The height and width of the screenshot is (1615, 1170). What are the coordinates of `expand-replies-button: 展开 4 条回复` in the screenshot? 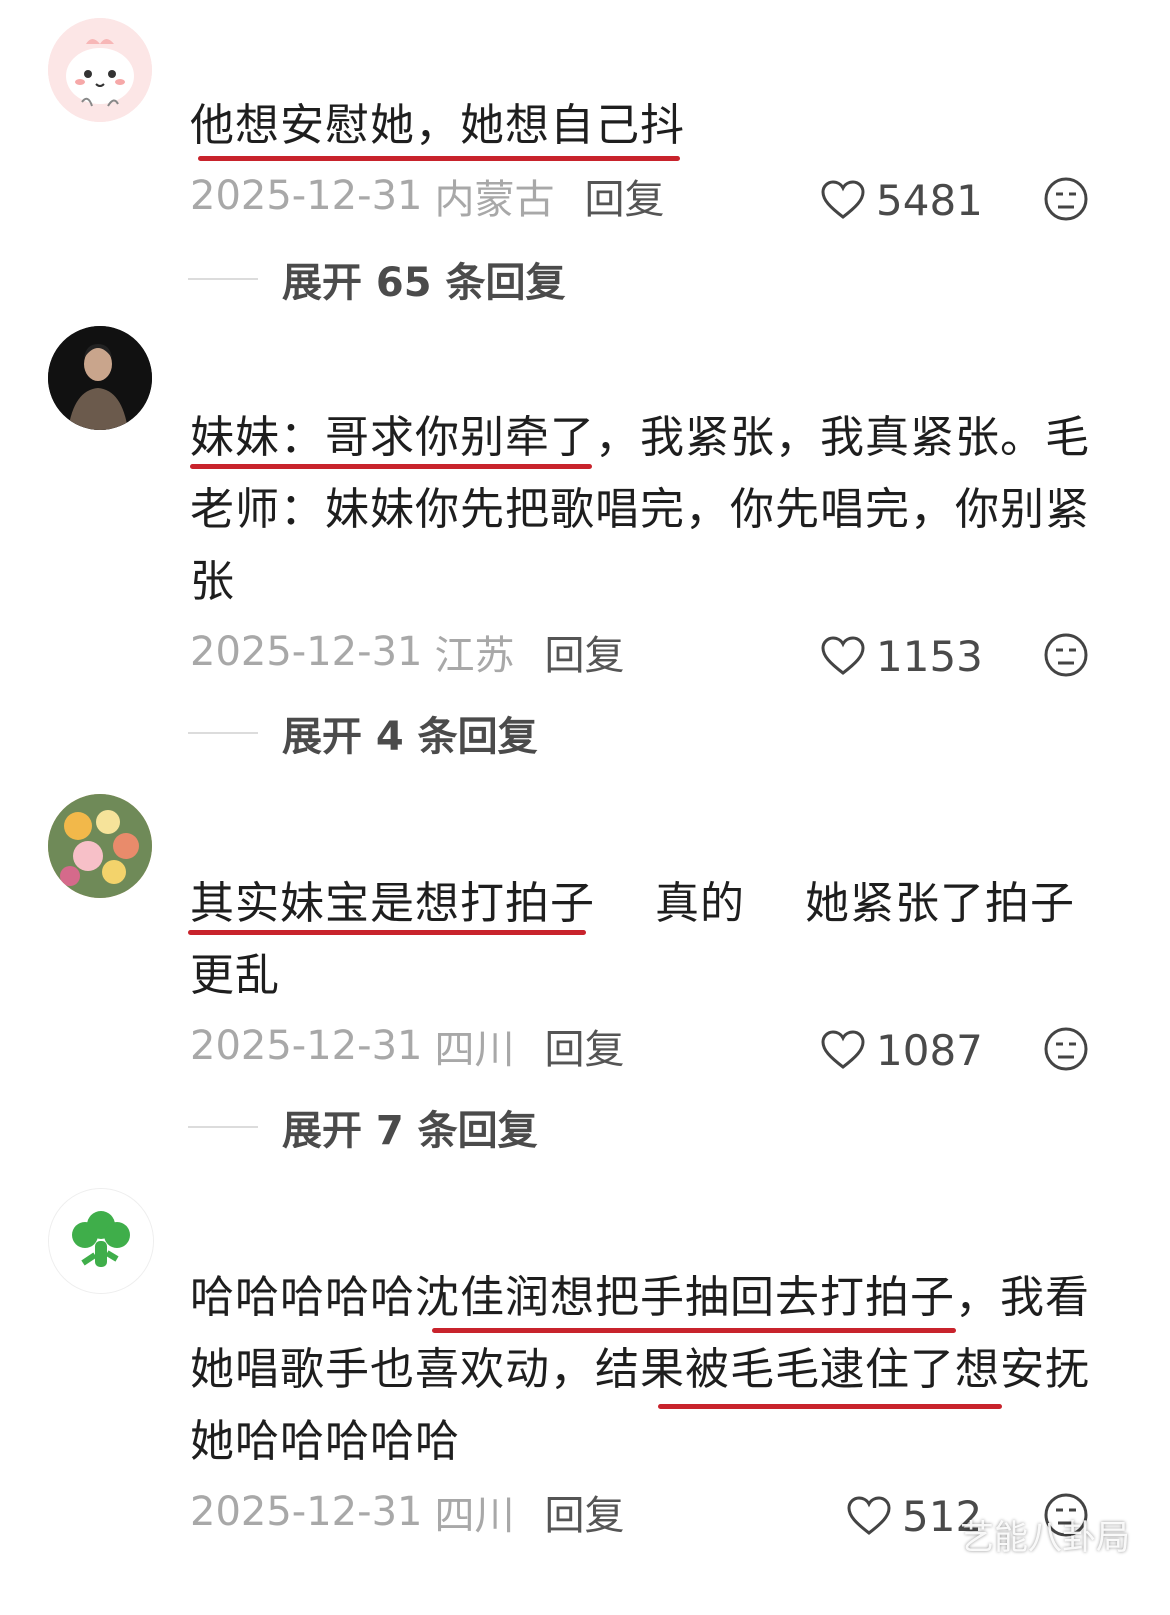 It's located at (363, 734).